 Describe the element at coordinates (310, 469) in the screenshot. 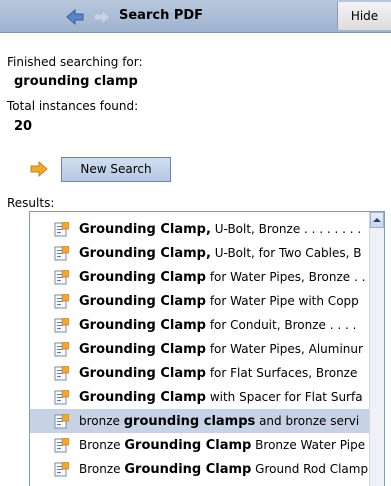

I see `result-suffix: Ground Rod Clamp` at that location.